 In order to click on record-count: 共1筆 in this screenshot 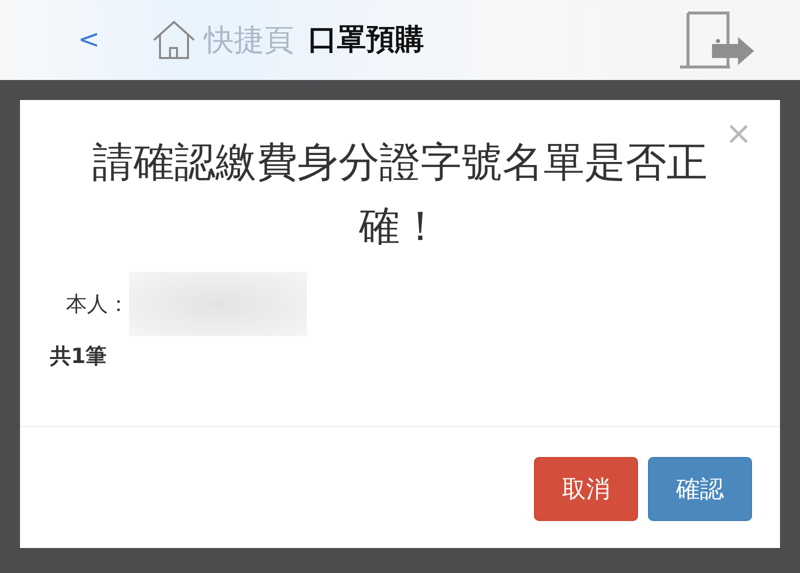, I will do `click(79, 356)`.